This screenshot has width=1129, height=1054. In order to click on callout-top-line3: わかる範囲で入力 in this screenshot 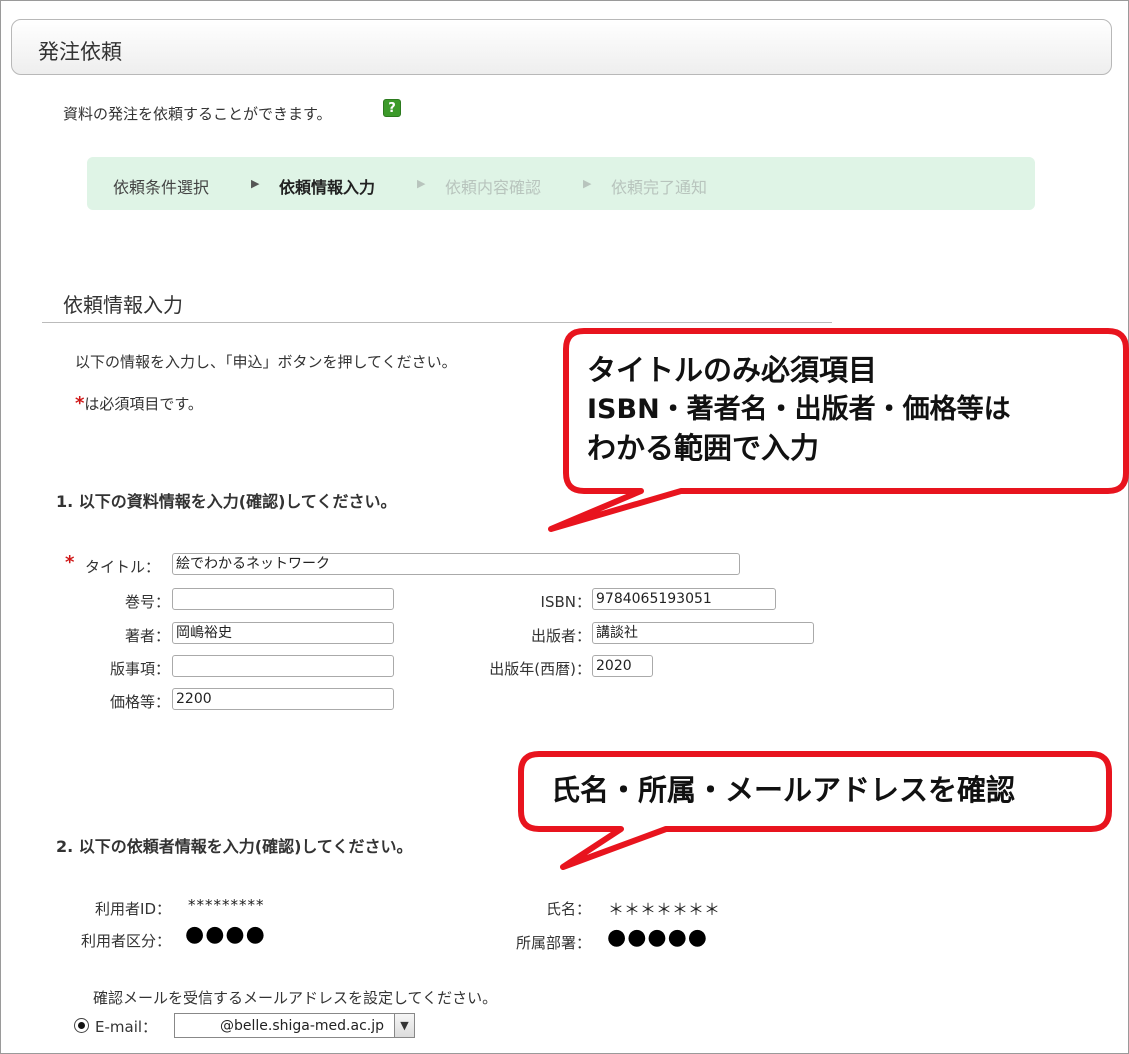, I will do `click(703, 448)`.